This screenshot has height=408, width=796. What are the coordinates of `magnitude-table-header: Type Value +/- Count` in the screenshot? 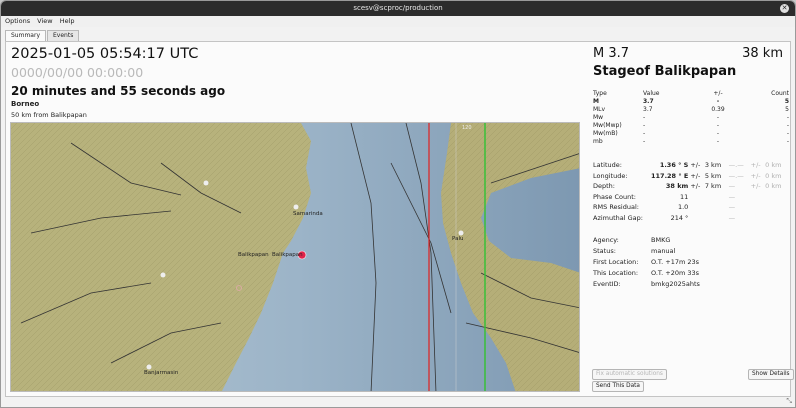 It's located at (691, 93).